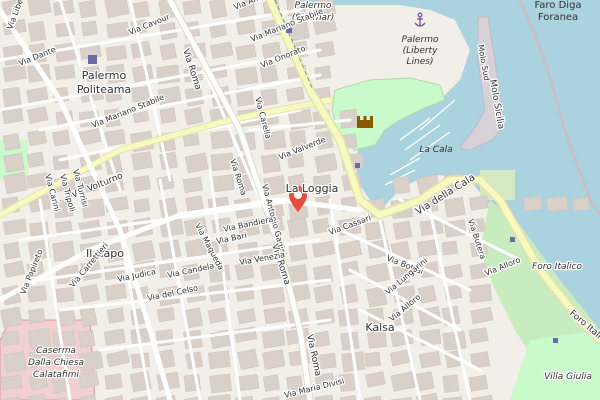  Describe the element at coordinates (557, 5) in the screenshot. I see `water-label-faro-1: Faro Diga` at that location.